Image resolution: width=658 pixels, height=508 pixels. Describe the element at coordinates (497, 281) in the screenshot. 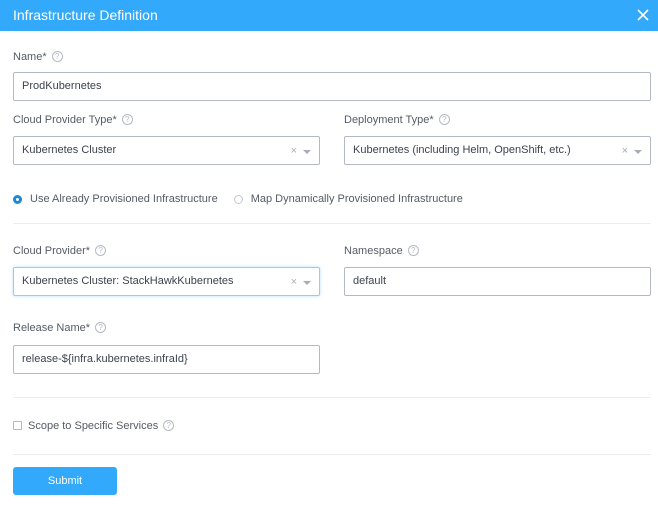

I see `namespace-input: default` at that location.